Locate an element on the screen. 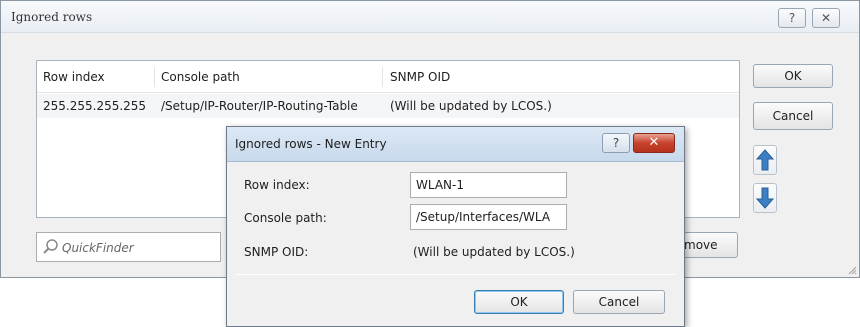 Image resolution: width=860 pixels, height=327 pixels. search-icon is located at coordinates (50, 246).